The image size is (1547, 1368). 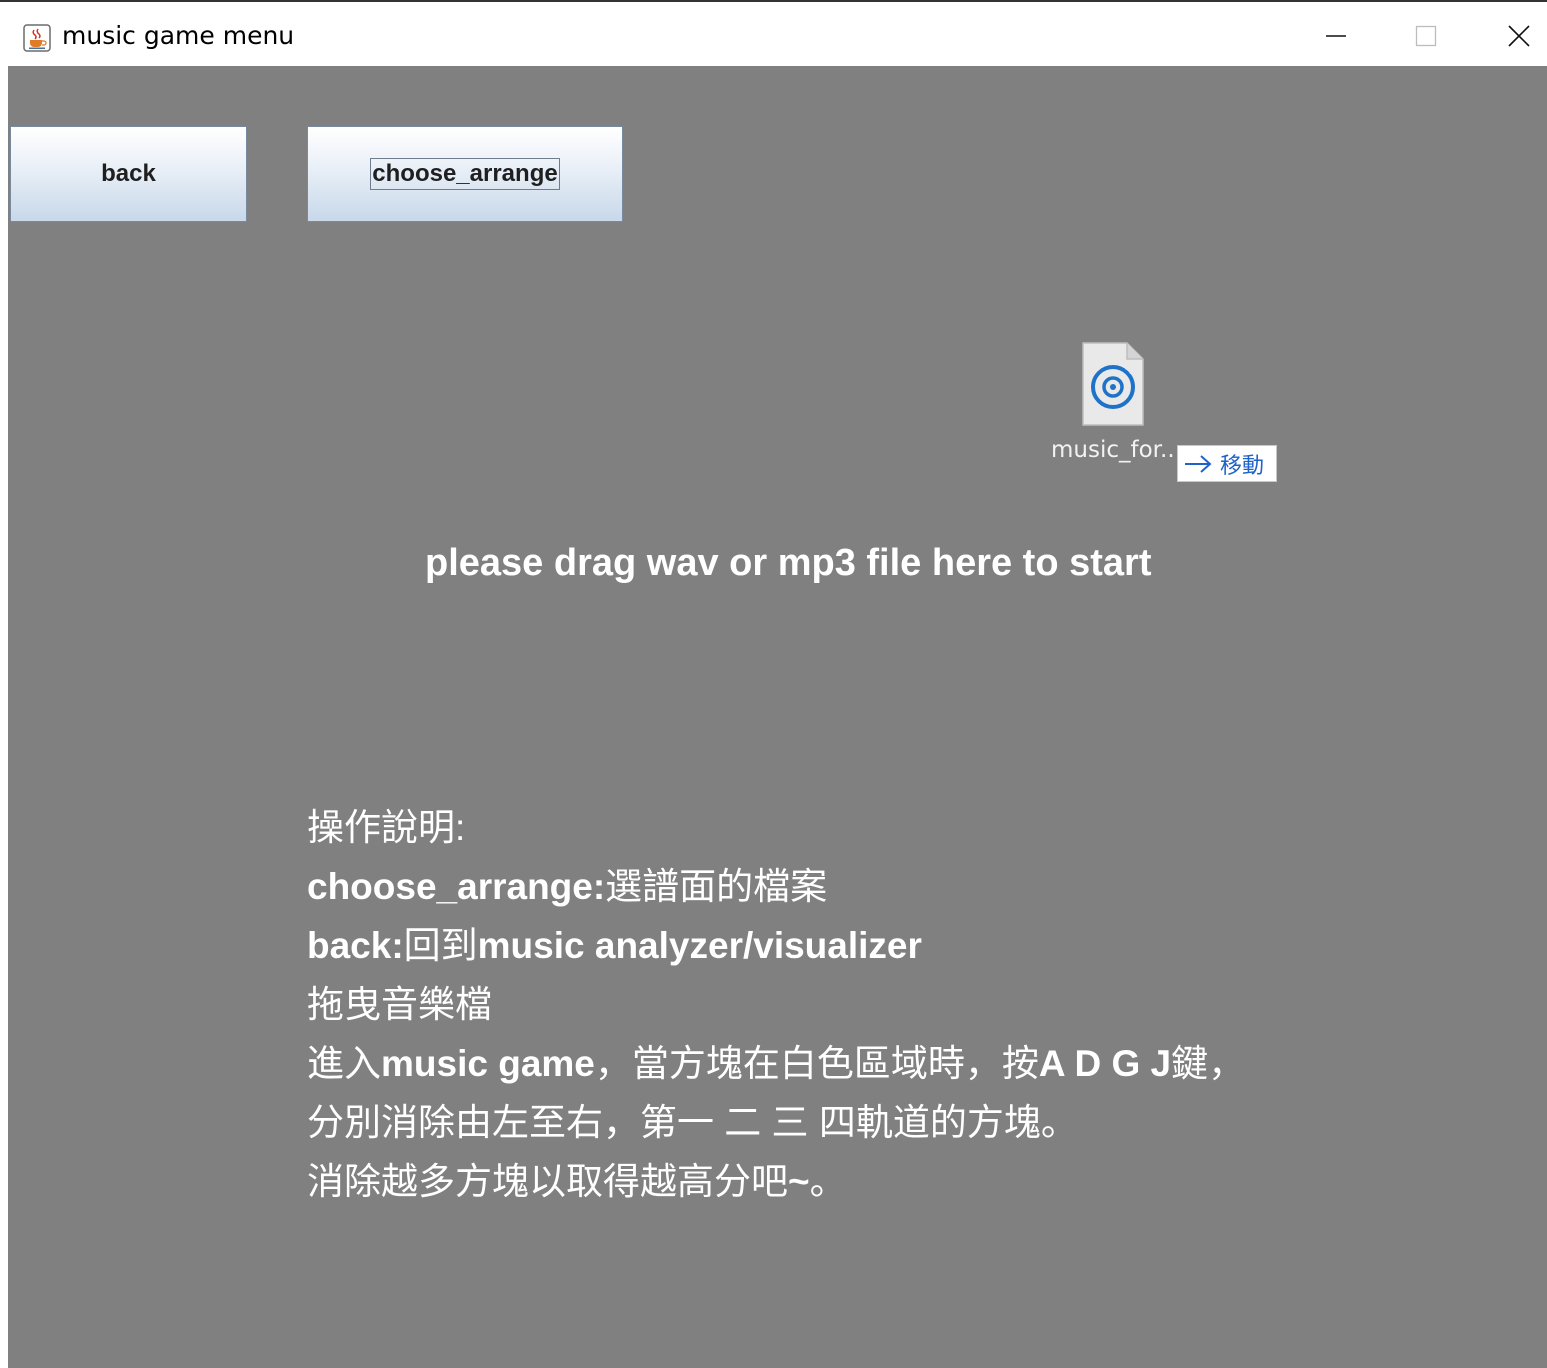 I want to click on instruction-line: choose_arrange:選譜面的檔案, so click(x=776, y=886).